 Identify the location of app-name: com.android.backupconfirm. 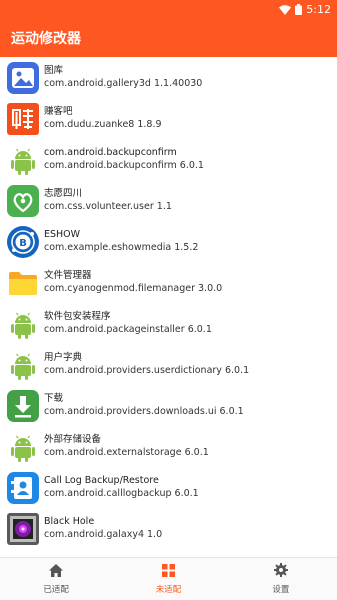
(110, 152).